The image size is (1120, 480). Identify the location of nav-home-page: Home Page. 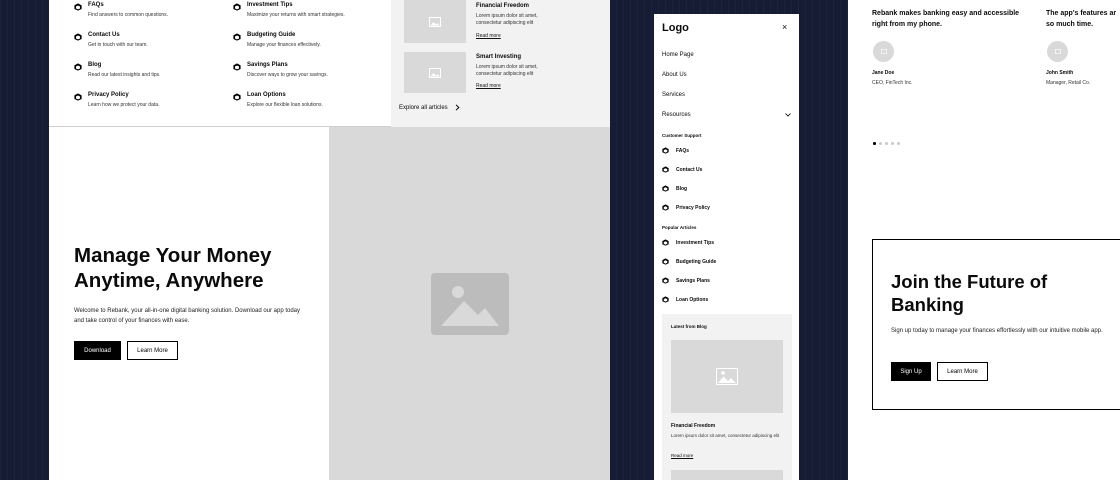
(678, 55).